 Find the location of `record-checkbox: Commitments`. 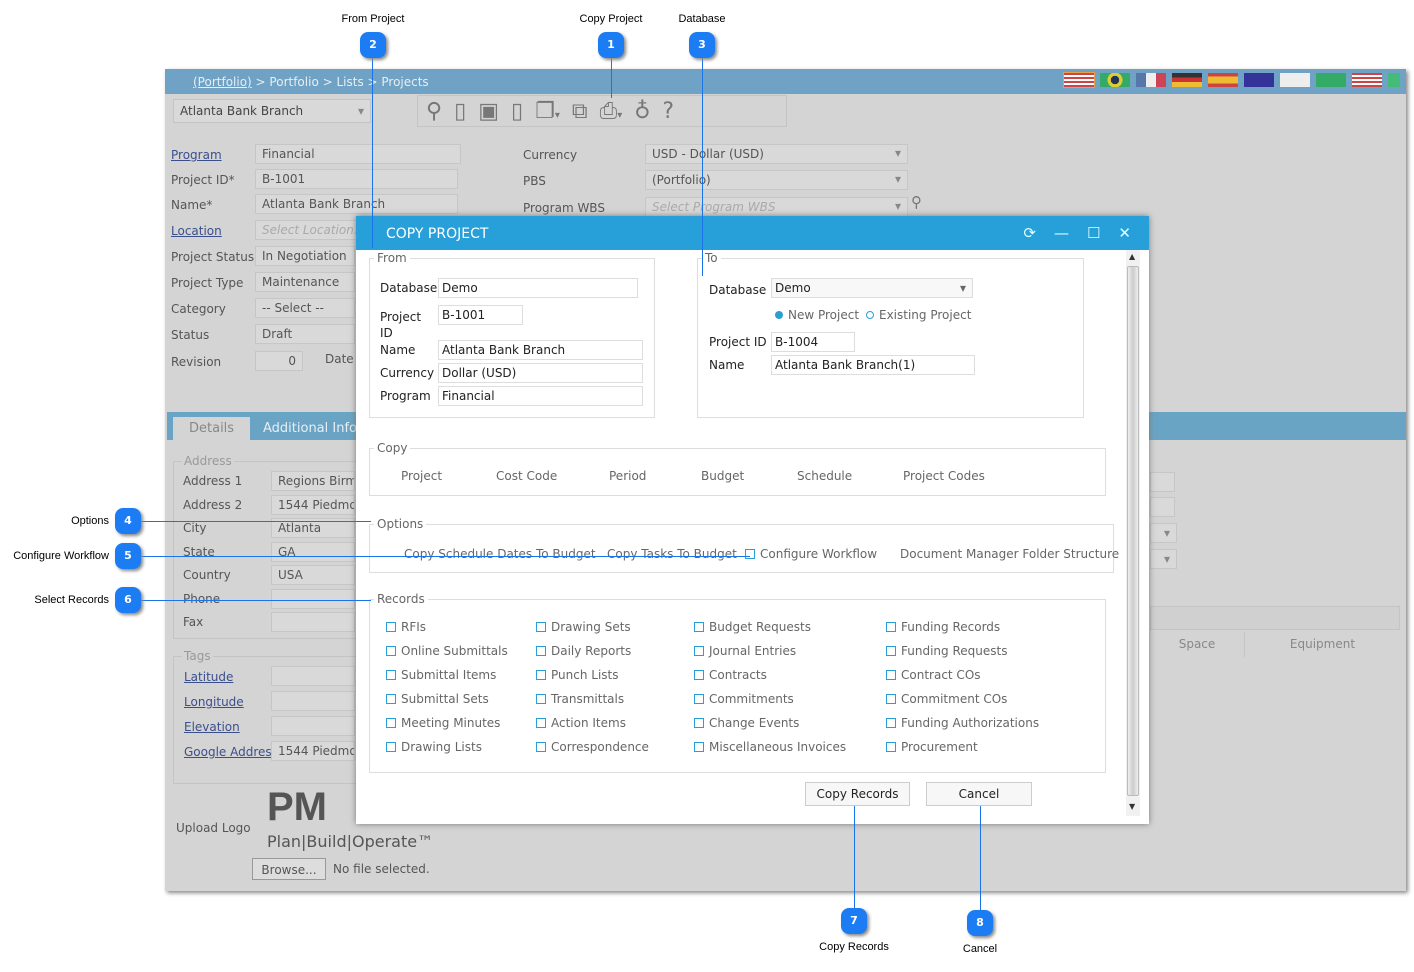

record-checkbox: Commitments is located at coordinates (744, 699).